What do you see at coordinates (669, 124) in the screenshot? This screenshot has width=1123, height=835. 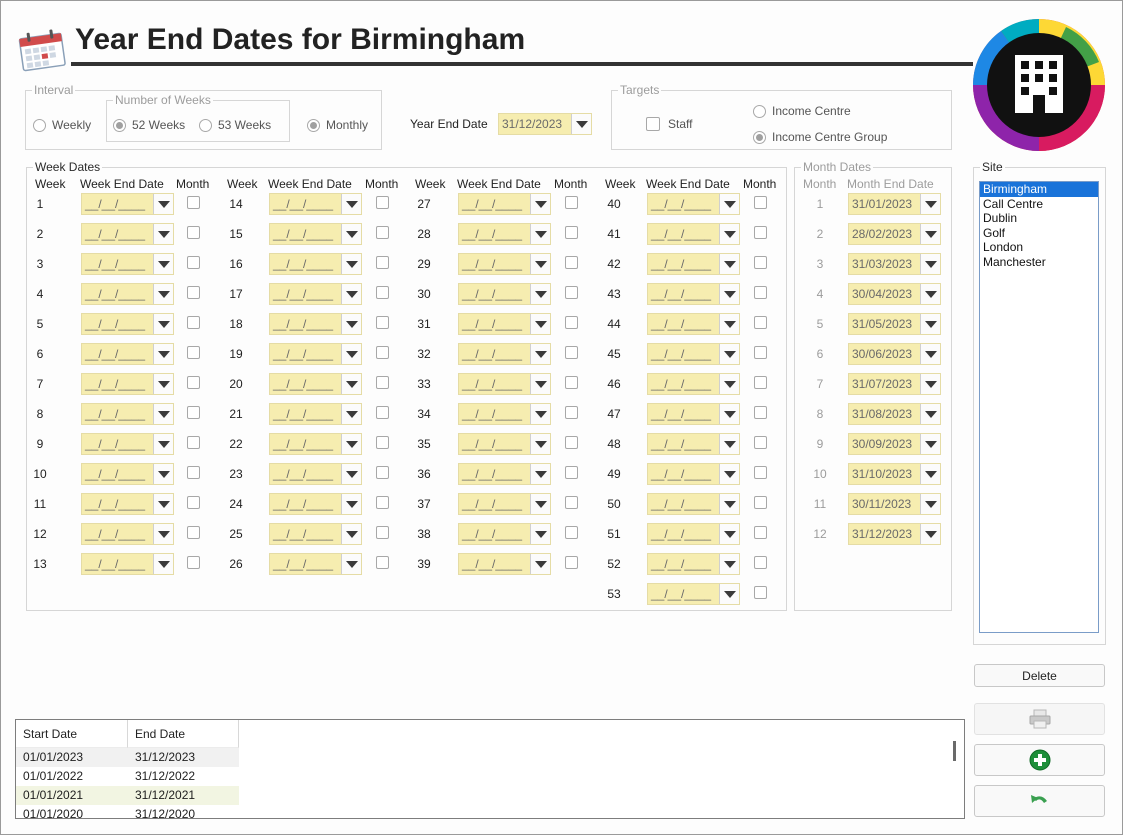 I see `staff-checkbox: Staff` at bounding box center [669, 124].